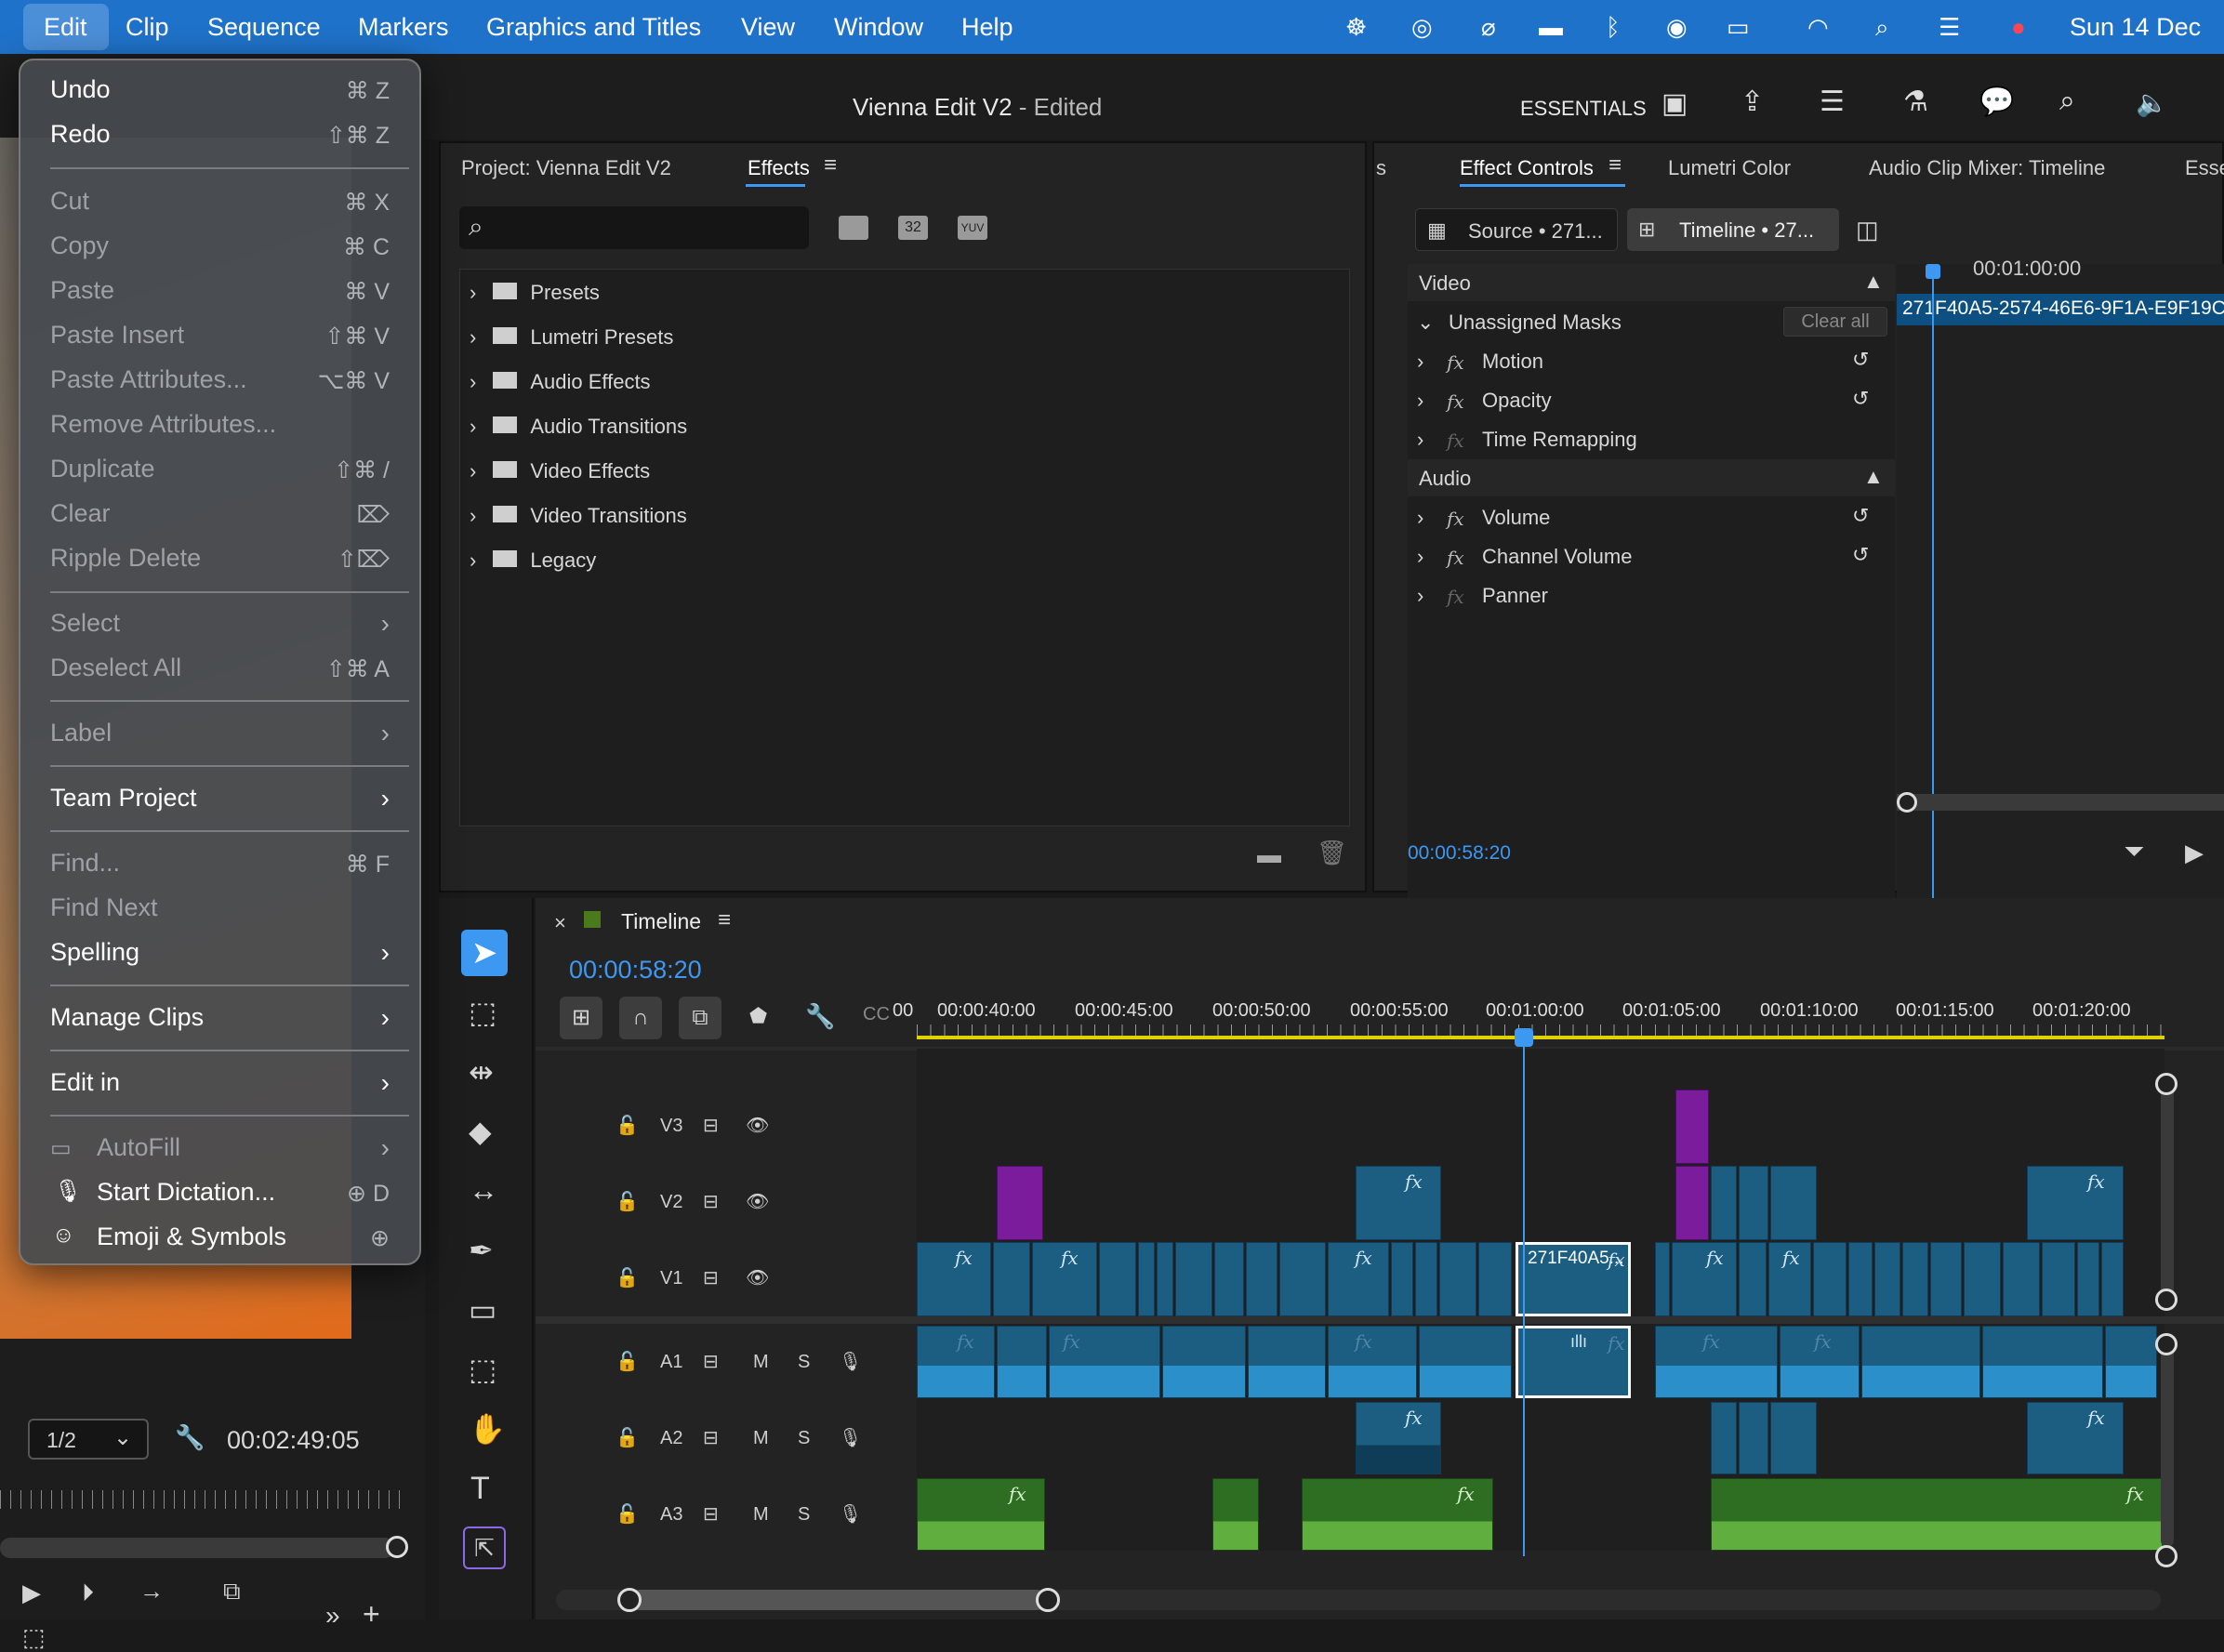 The width and height of the screenshot is (2224, 1652). Describe the element at coordinates (1867, 230) in the screenshot. I see `toggle-timeline-view-icon: ◫` at that location.